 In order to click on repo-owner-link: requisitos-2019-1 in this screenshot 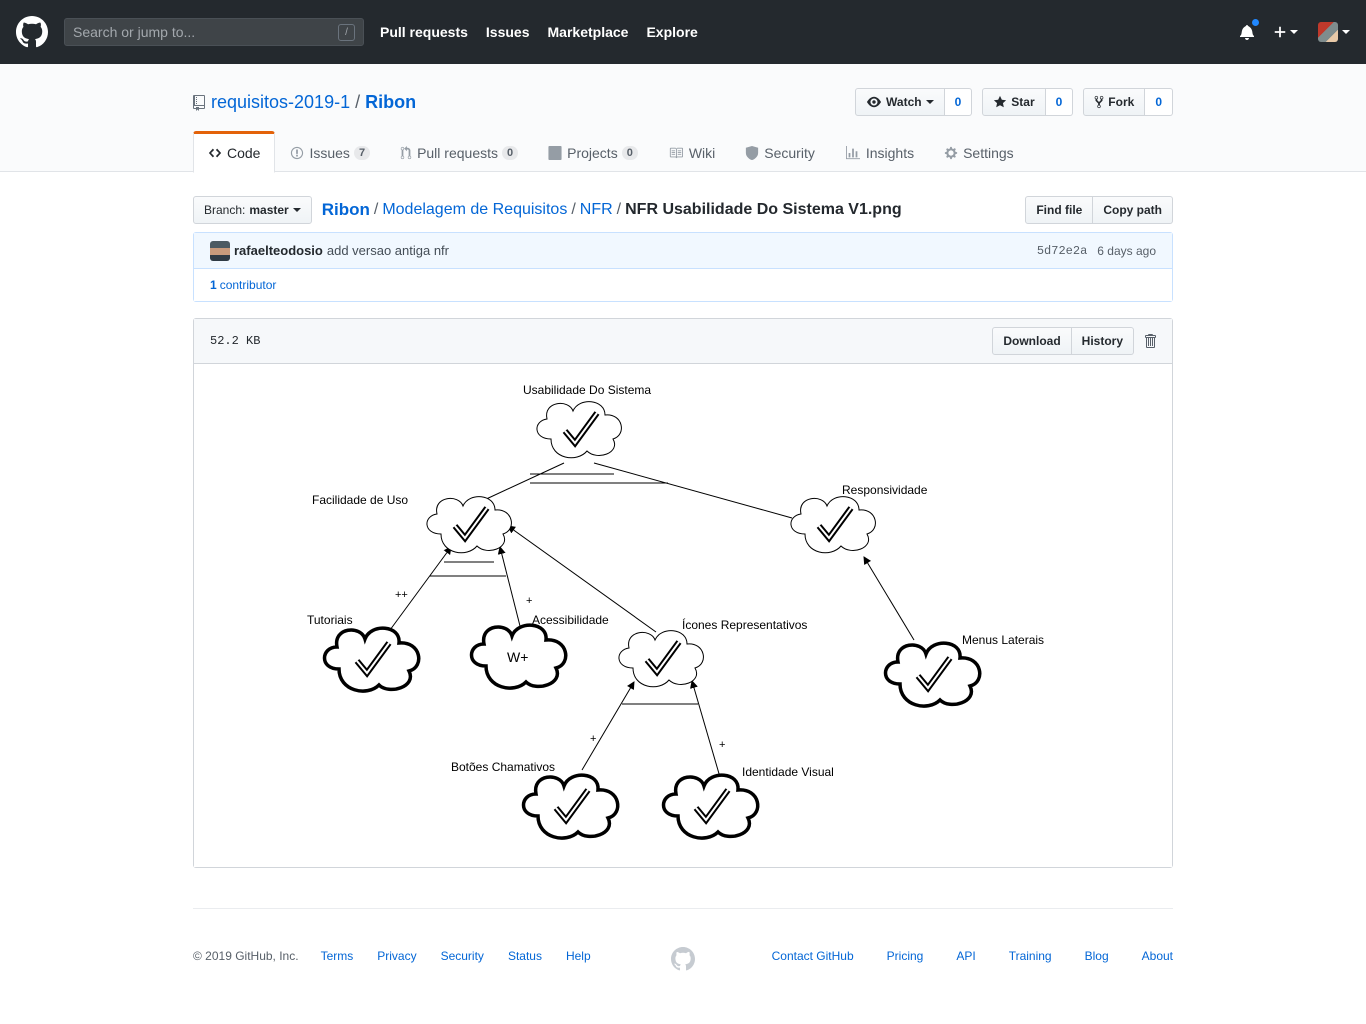, I will do `click(280, 102)`.